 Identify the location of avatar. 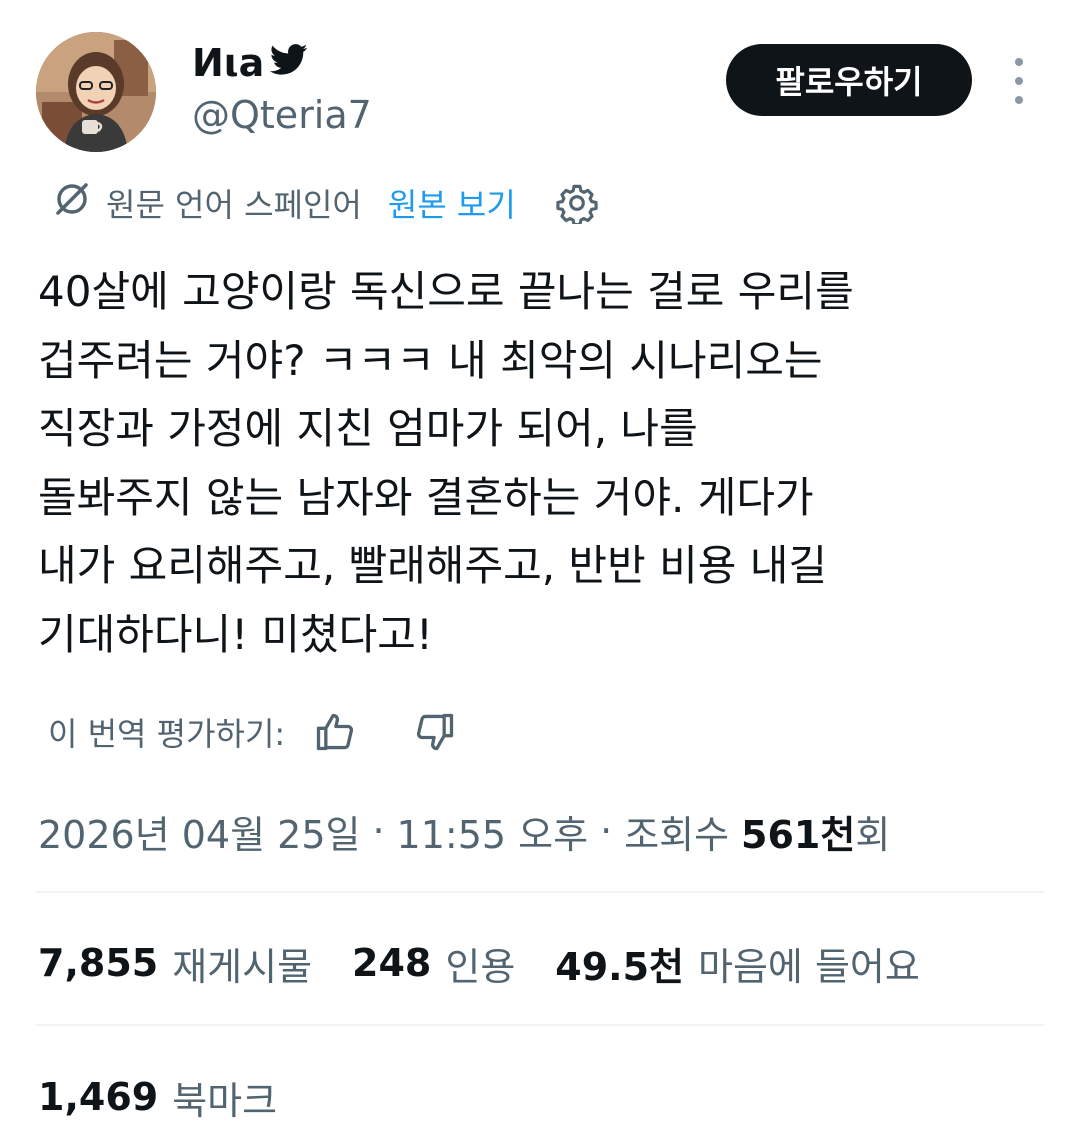
(96, 92).